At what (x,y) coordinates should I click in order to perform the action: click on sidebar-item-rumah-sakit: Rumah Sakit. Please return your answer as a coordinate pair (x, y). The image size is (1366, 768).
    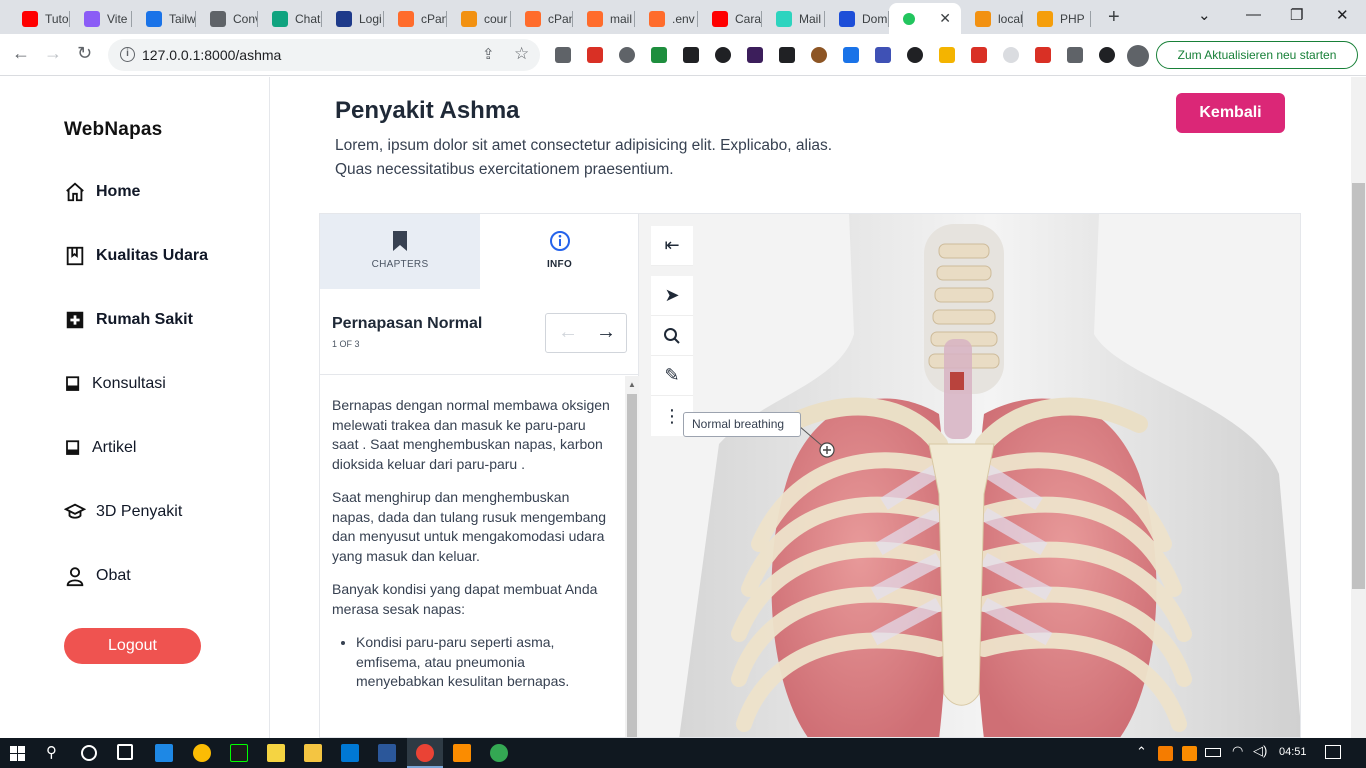
    Looking at the image, I should click on (128, 320).